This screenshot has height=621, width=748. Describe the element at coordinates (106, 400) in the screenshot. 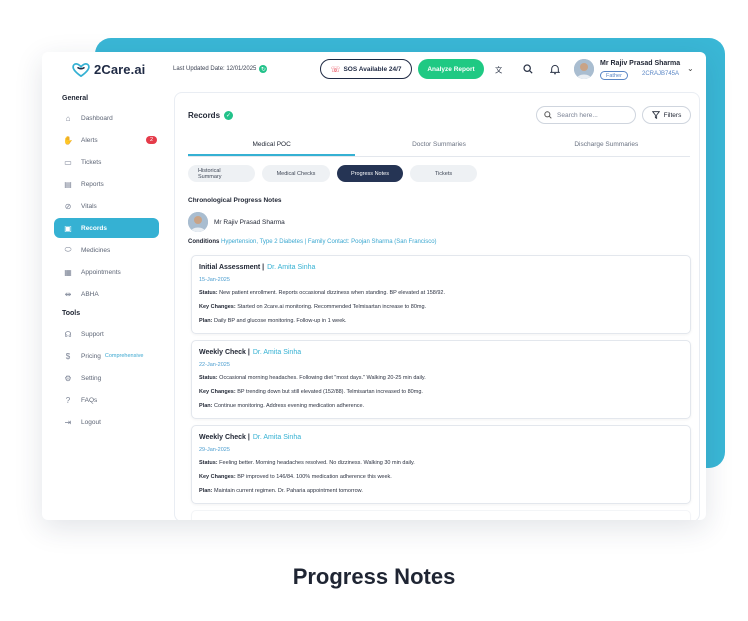

I see `sidebar-item-faqs: ? FAQs` at that location.